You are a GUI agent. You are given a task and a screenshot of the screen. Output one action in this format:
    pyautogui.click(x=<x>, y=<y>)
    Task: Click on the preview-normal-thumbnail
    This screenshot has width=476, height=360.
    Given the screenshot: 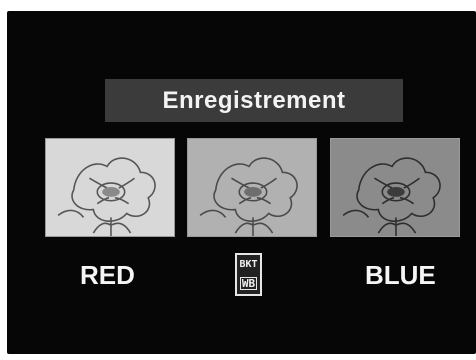 What is the action you would take?
    pyautogui.click(x=252, y=187)
    